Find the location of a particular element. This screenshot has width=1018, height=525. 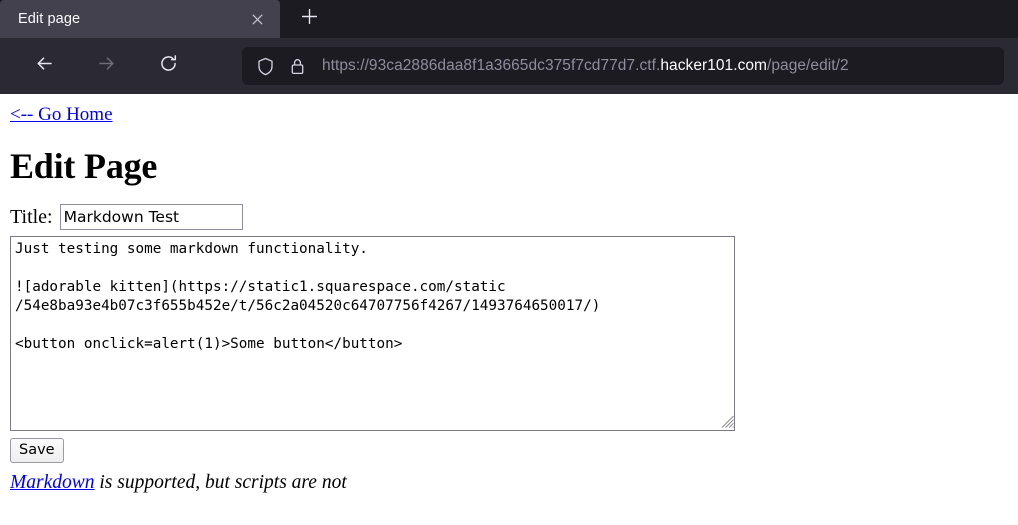

page-title: Edit Page is located at coordinates (84, 165).